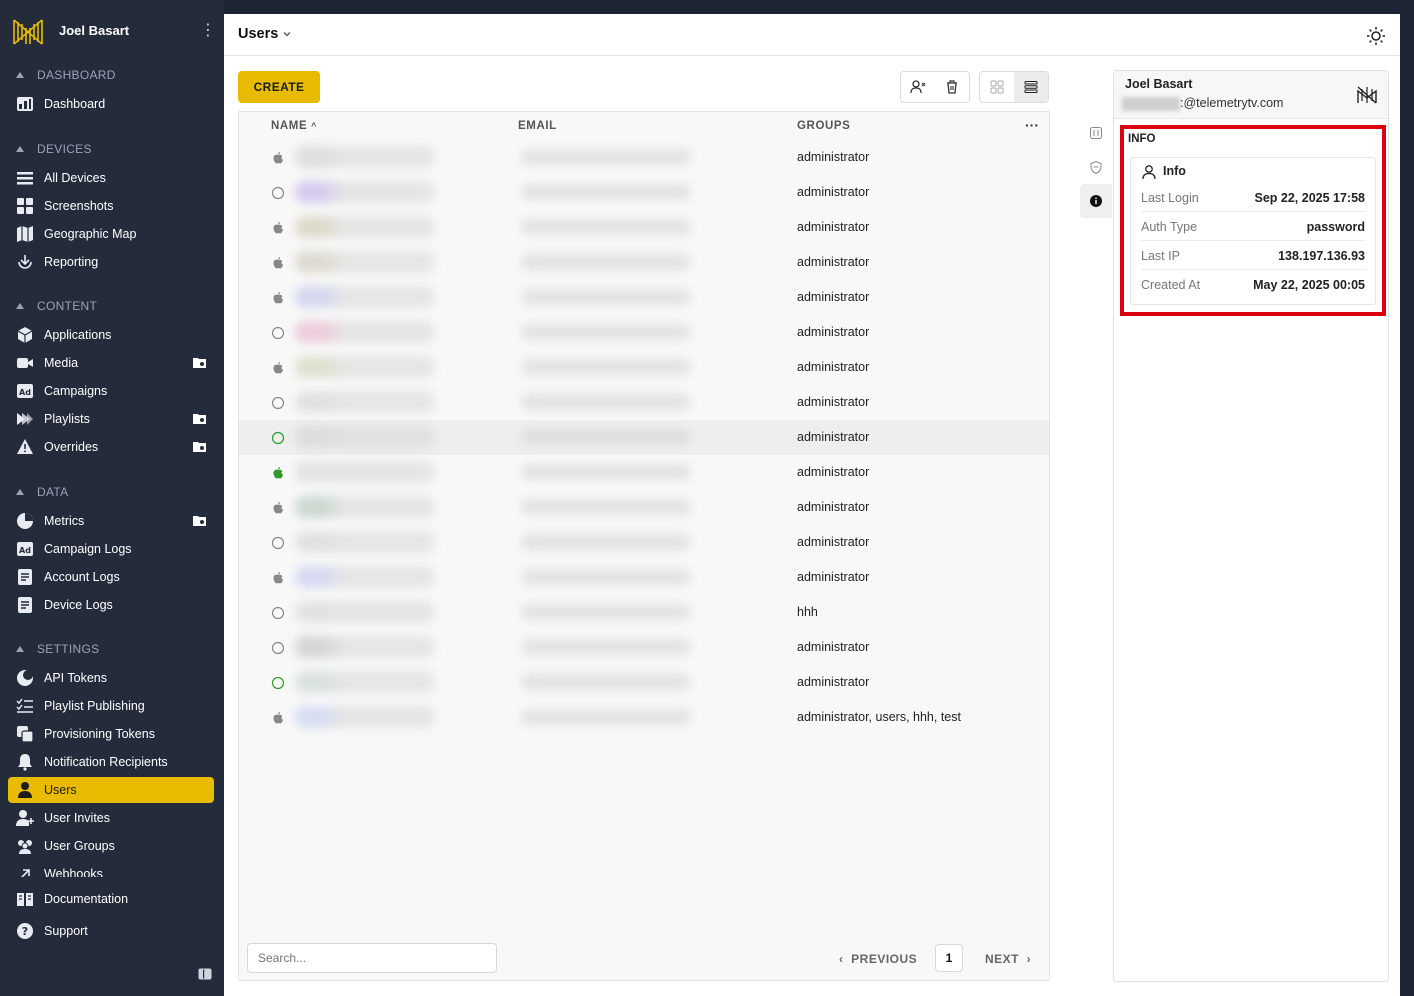  What do you see at coordinates (111, 549) in the screenshot?
I see `sidebar-item-campaign-logs: Ad Campaign Logs` at bounding box center [111, 549].